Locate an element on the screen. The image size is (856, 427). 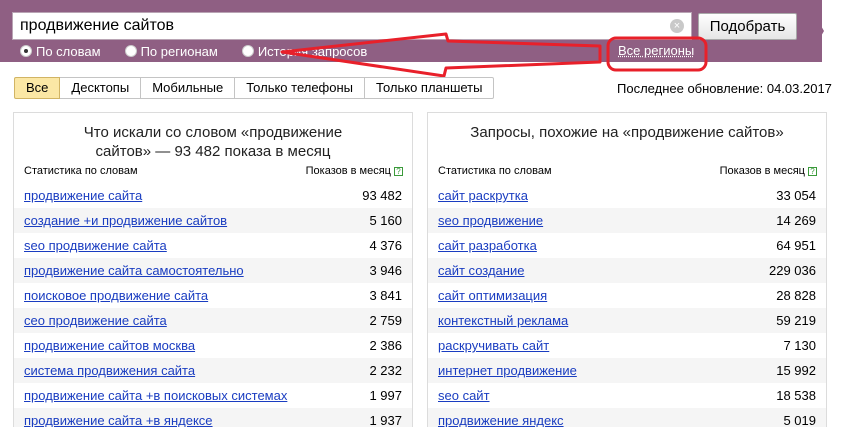
keyword-link: сайт разработка is located at coordinates (487, 245).